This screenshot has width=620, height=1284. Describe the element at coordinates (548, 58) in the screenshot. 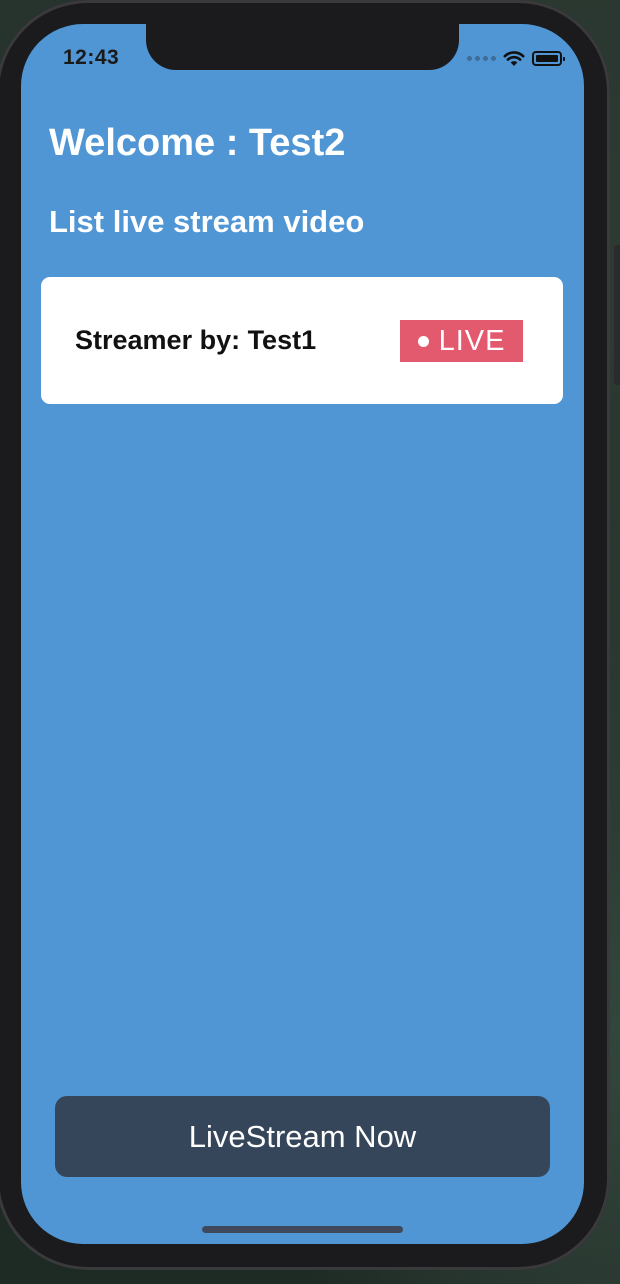

I see `battery-icon` at that location.